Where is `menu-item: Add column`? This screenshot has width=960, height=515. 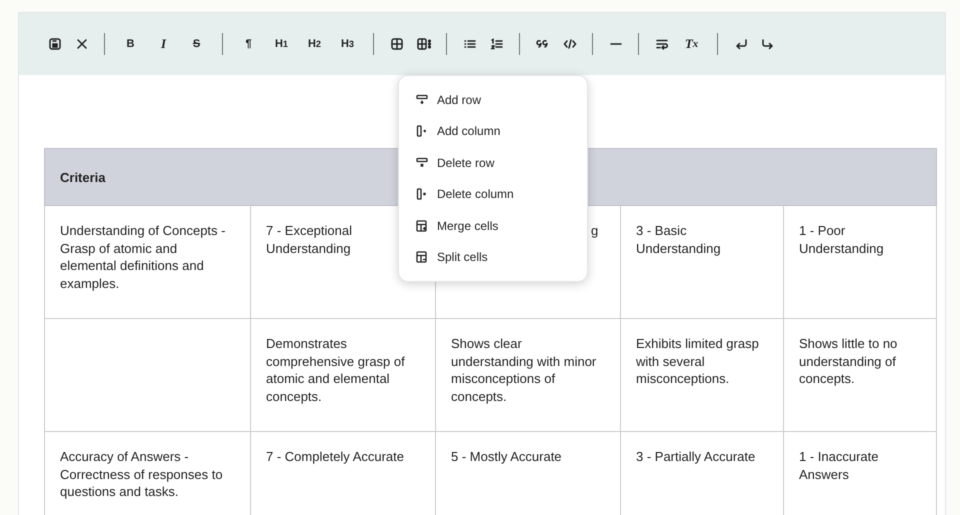 menu-item: Add column is located at coordinates (493, 131).